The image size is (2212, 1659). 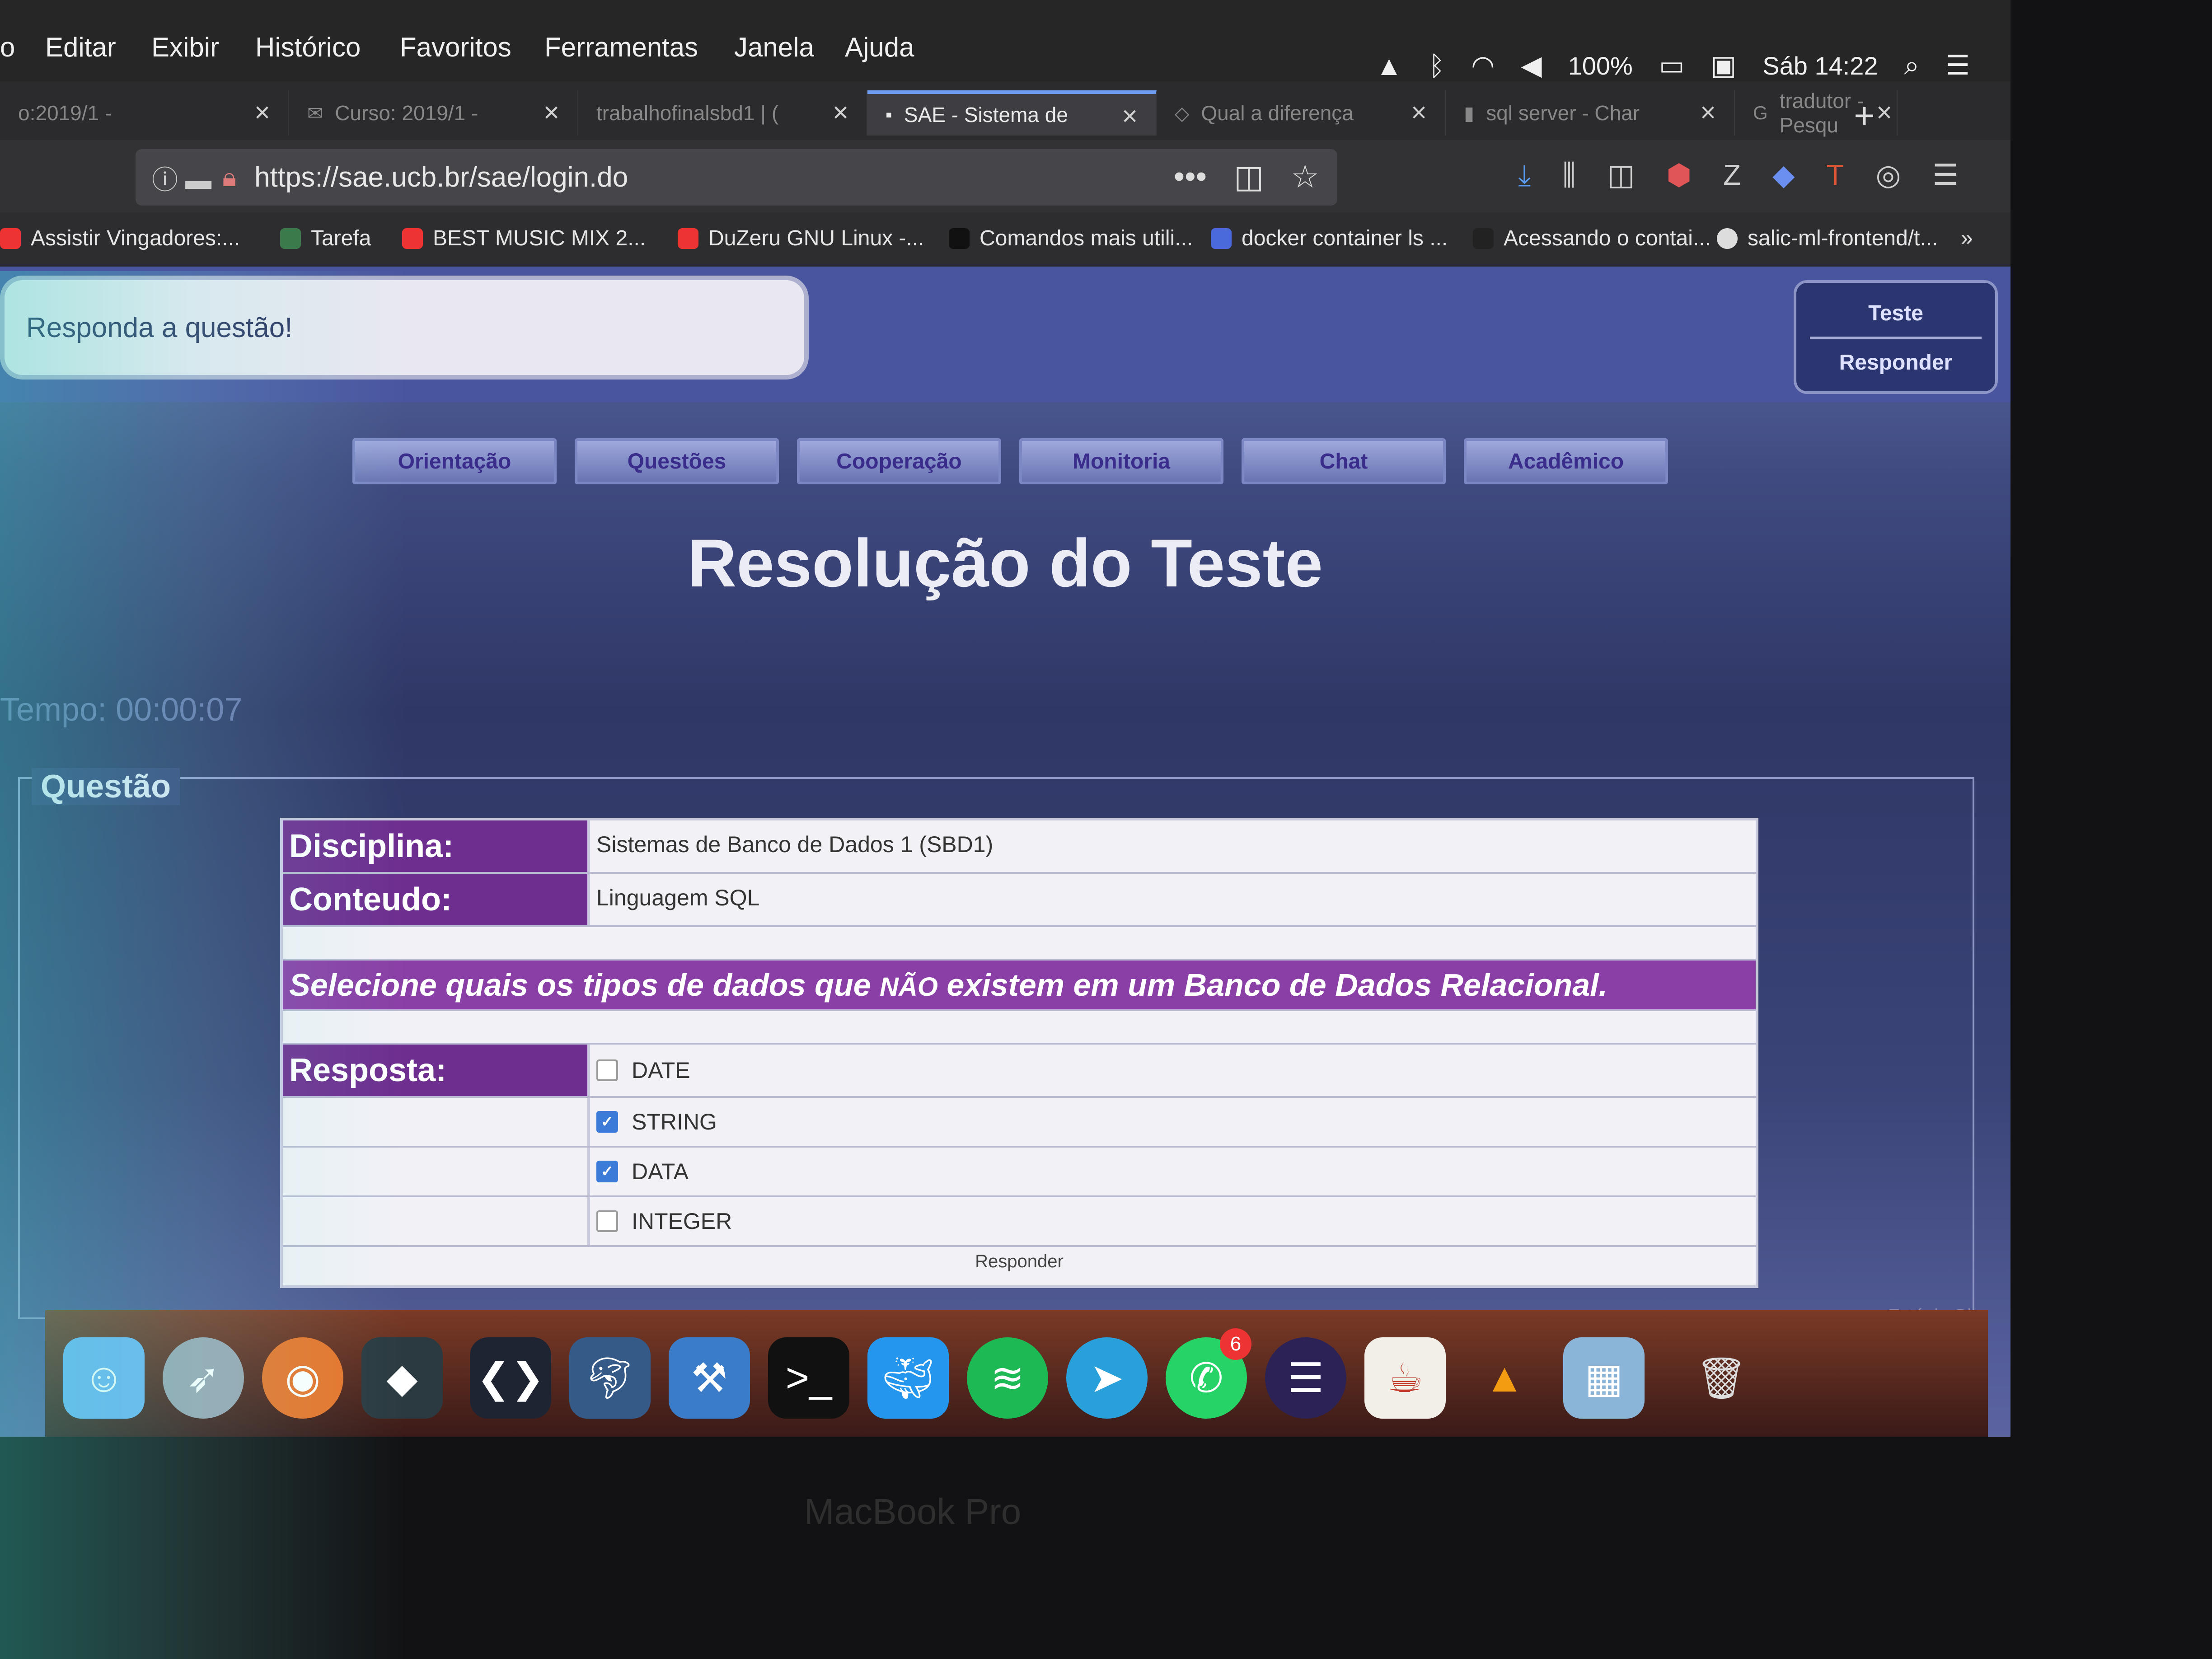 What do you see at coordinates (1305, 1378) in the screenshot?
I see `eclipse-icon: ☰` at bounding box center [1305, 1378].